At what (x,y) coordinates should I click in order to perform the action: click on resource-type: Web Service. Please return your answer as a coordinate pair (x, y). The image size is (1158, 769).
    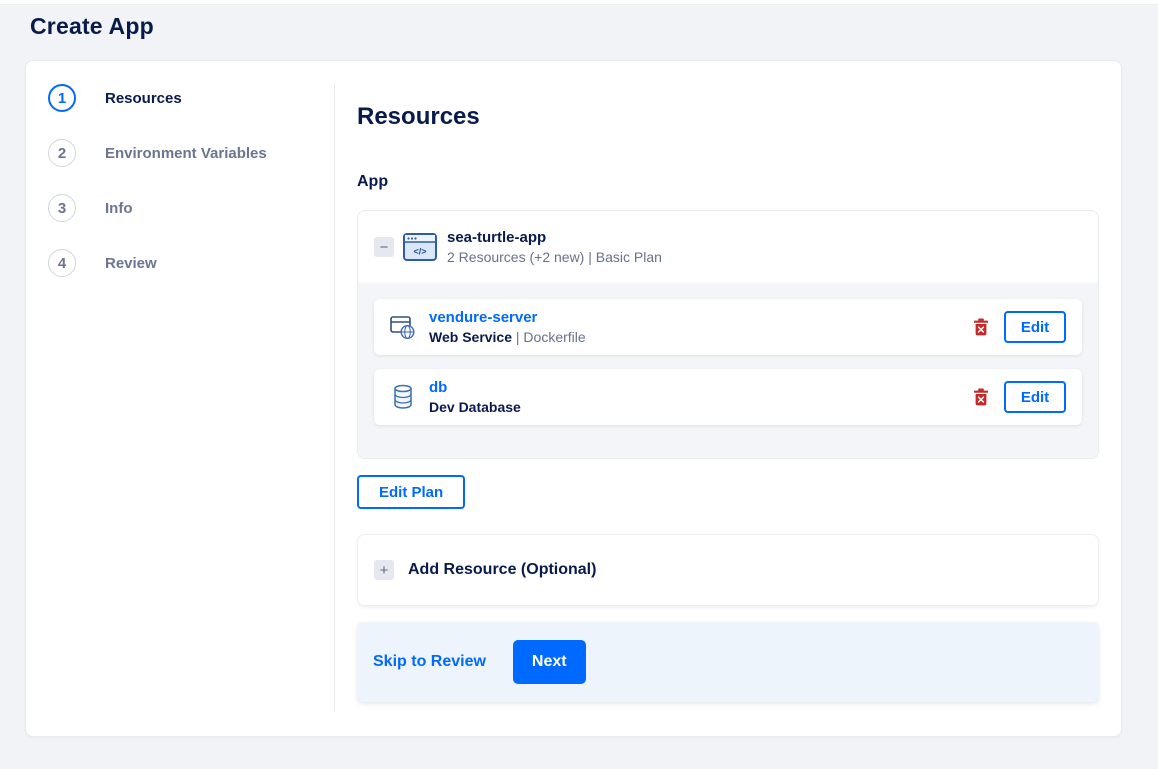
    Looking at the image, I should click on (471, 337).